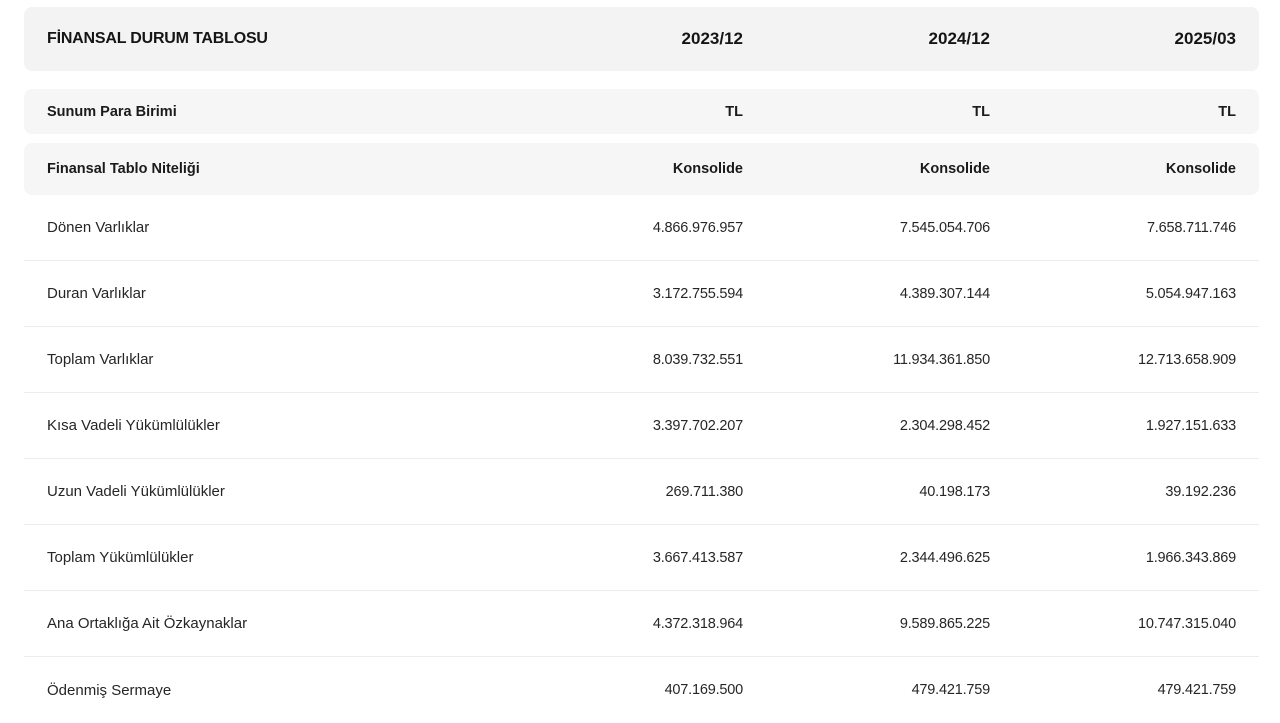 This screenshot has width=1280, height=723. I want to click on row-value: 3.397.702.207, so click(697, 425).